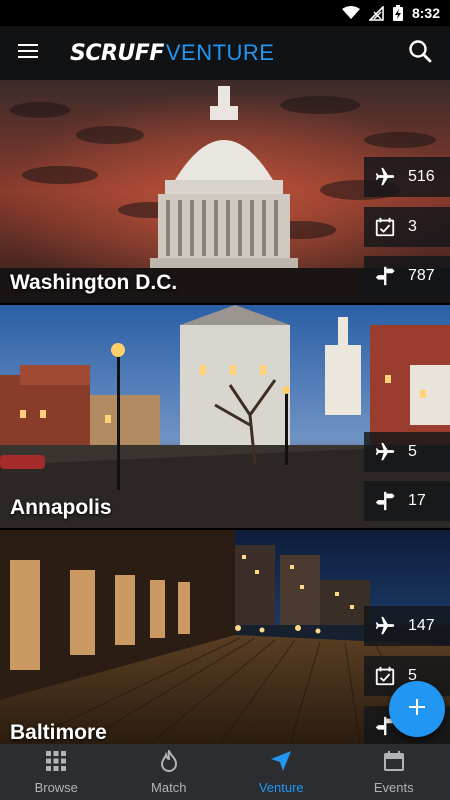 Image resolution: width=450 pixels, height=800 pixels. What do you see at coordinates (412, 226) in the screenshot?
I see `events-count: 3` at bounding box center [412, 226].